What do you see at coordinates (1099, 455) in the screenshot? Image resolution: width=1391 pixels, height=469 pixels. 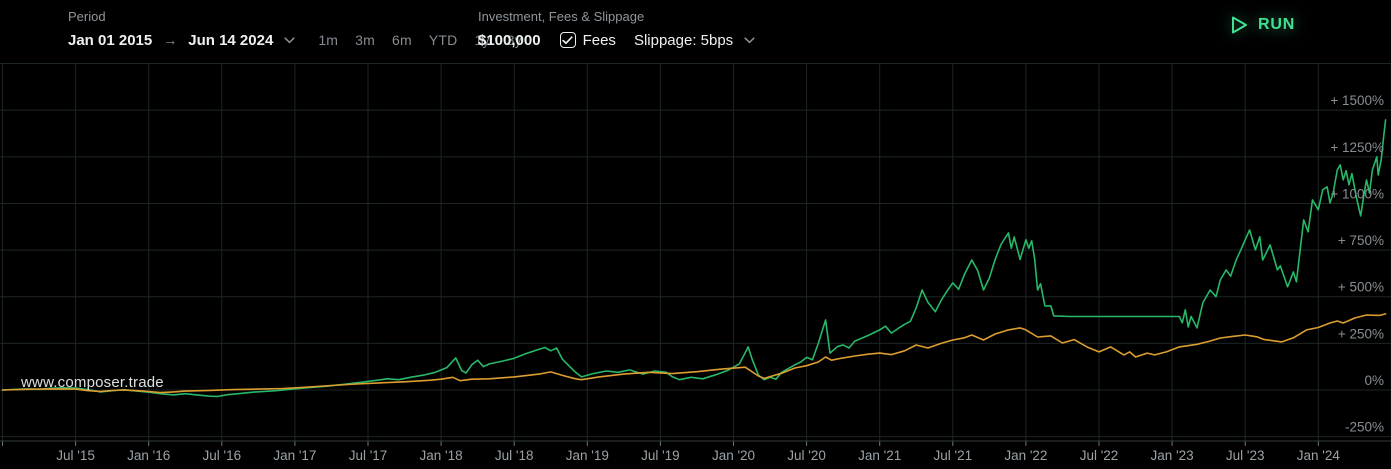 I see `x-axis-label: Jul '22` at bounding box center [1099, 455].